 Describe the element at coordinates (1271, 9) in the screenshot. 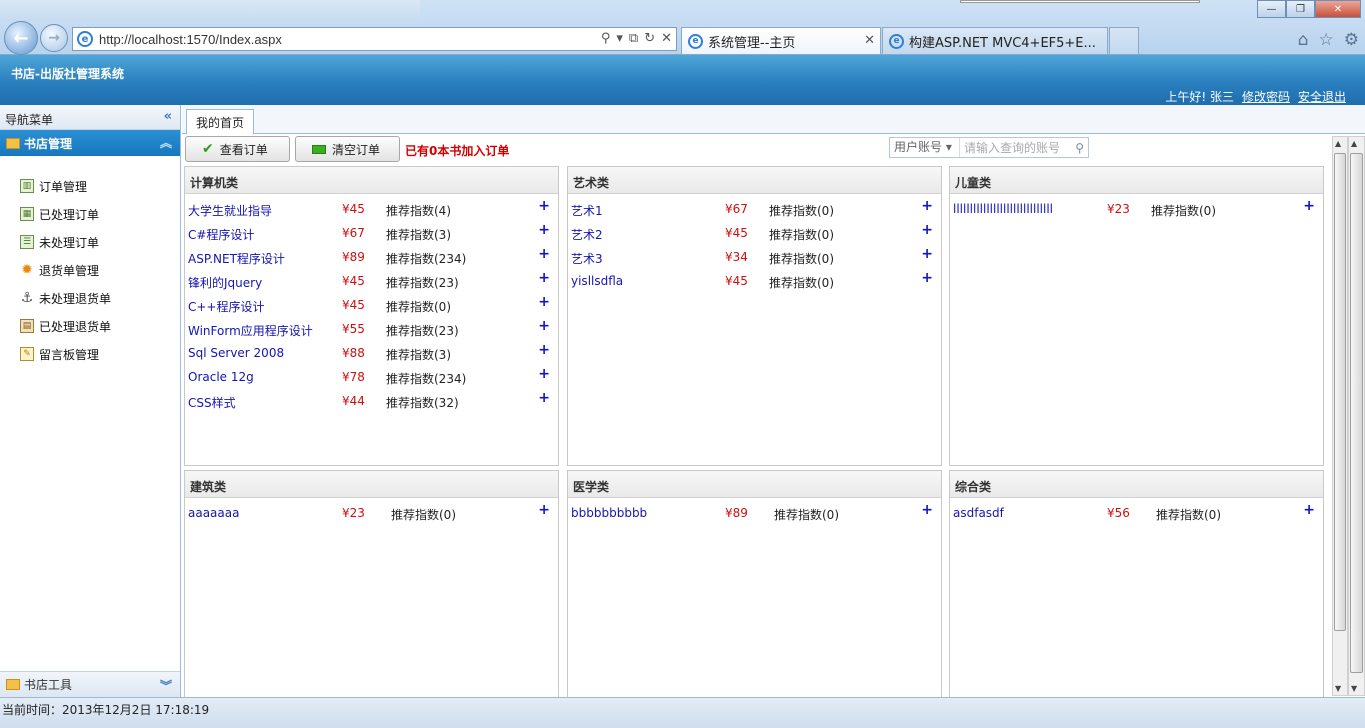

I see `minimize-icon: —` at that location.